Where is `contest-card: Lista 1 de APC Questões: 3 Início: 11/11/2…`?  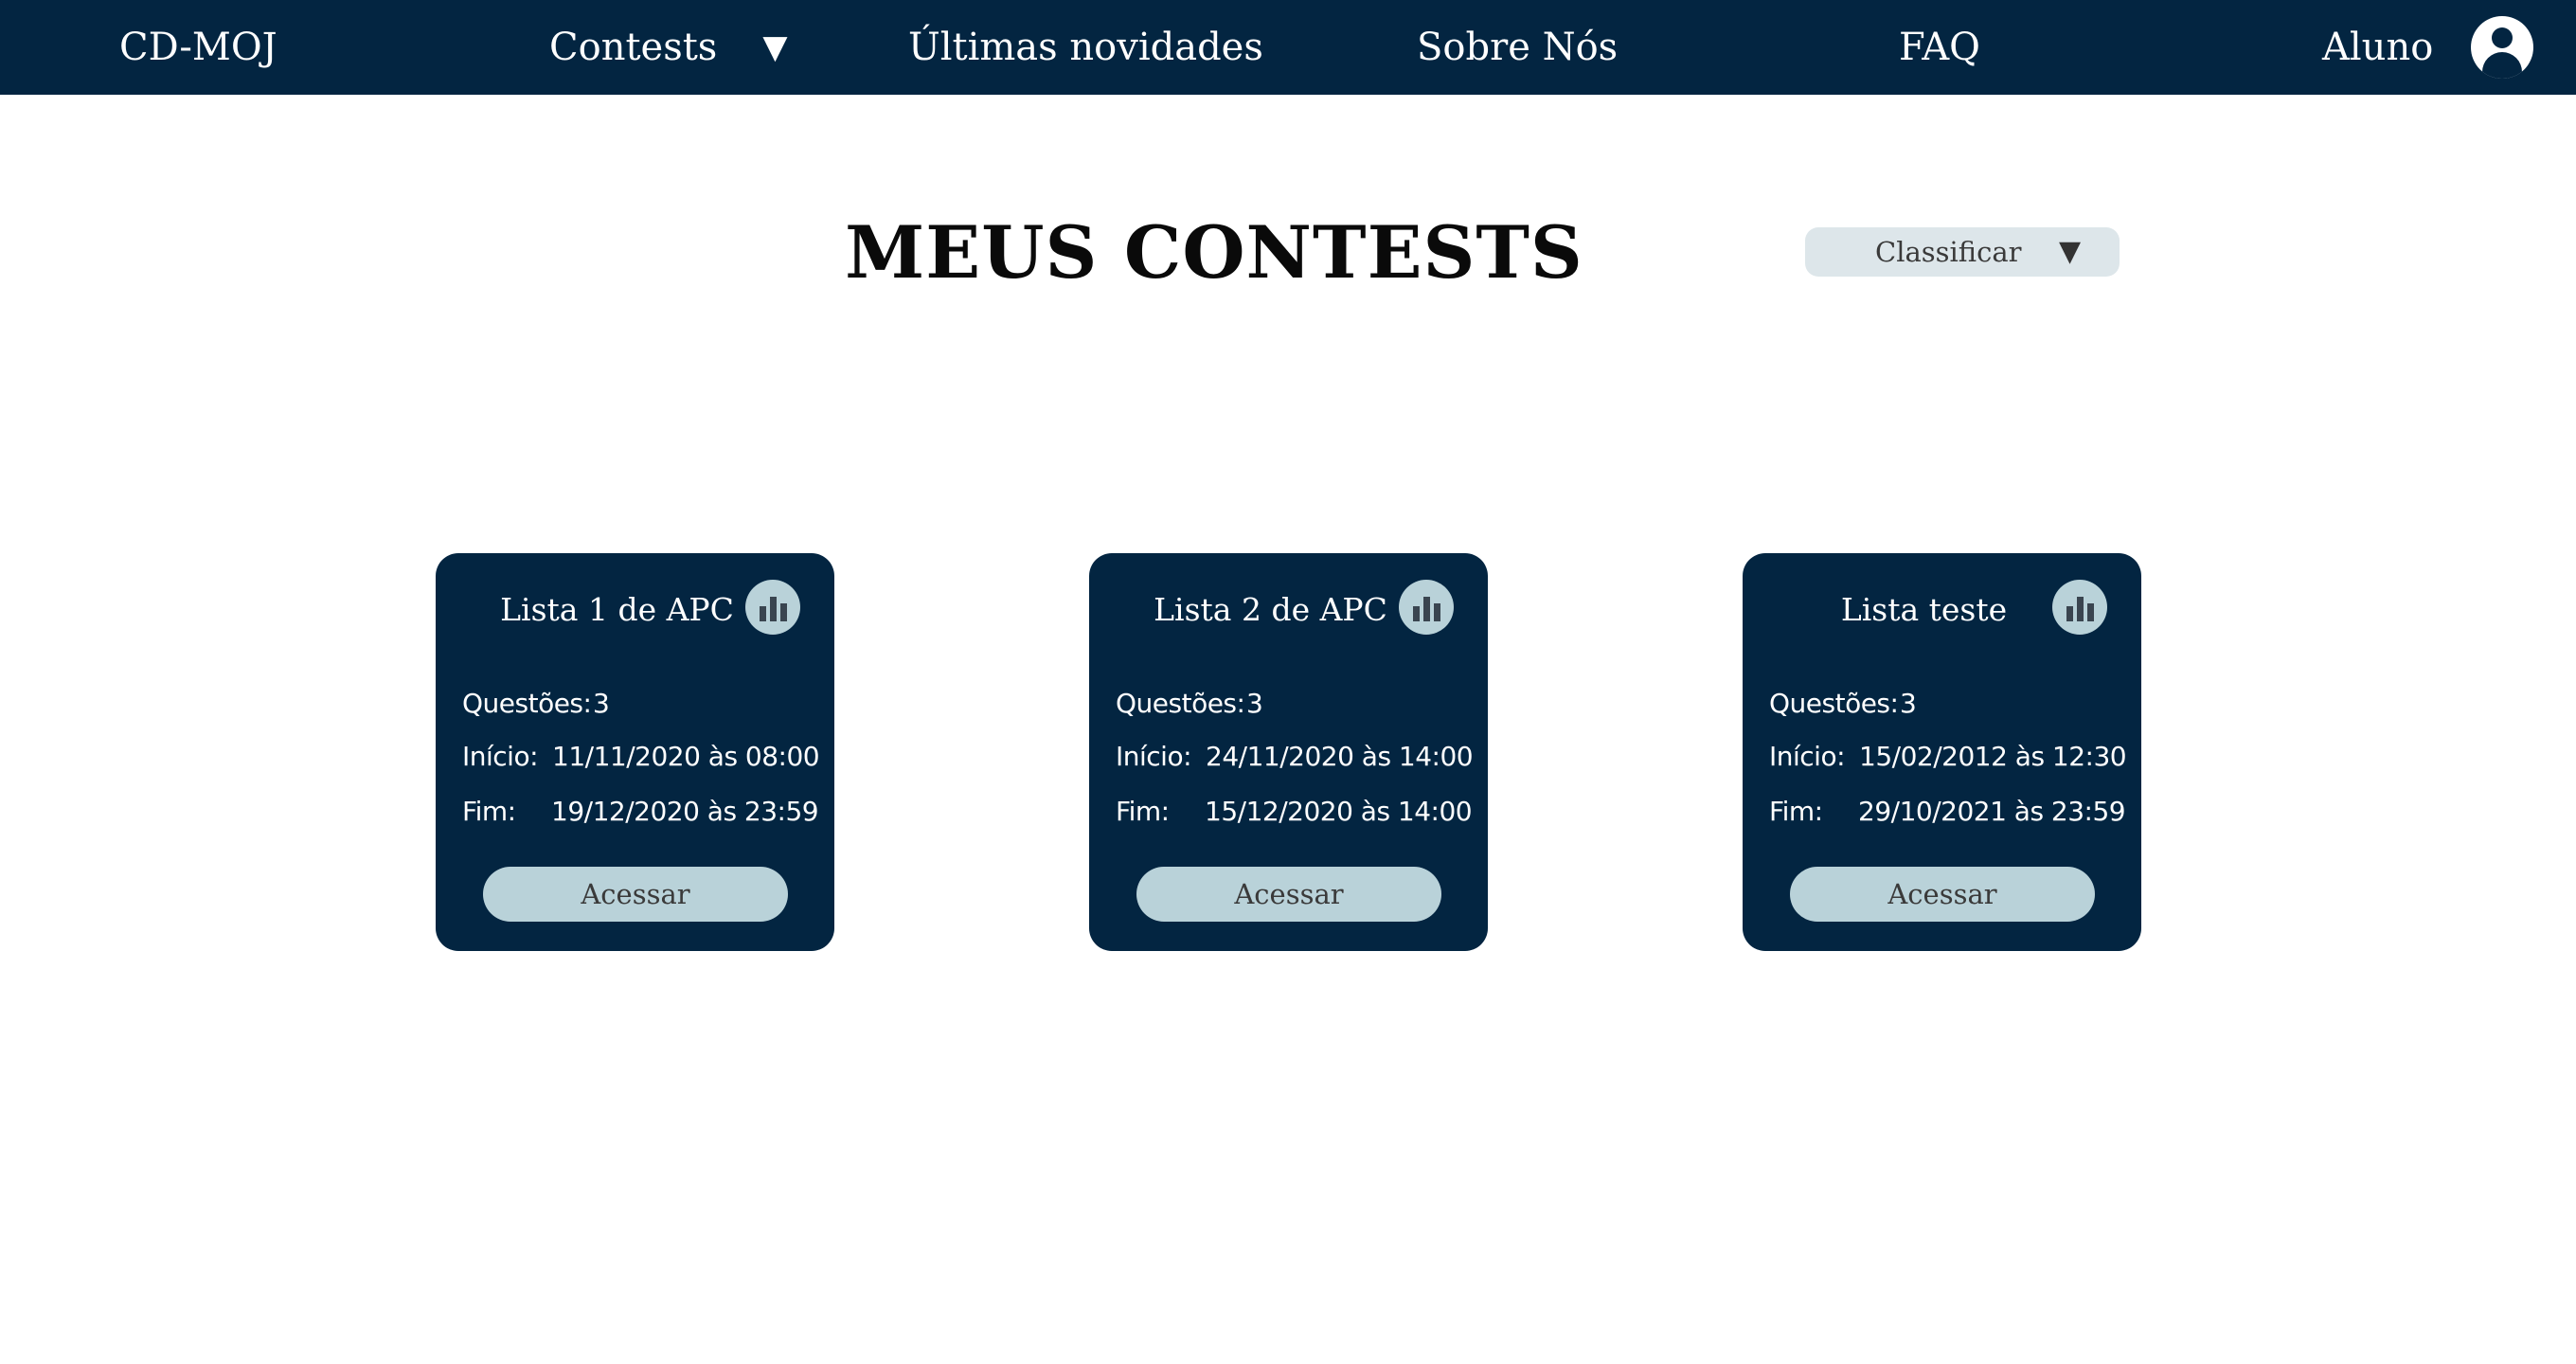
contest-card: Lista 1 de APC Questões: 3 Início: 11/11/2… is located at coordinates (635, 752).